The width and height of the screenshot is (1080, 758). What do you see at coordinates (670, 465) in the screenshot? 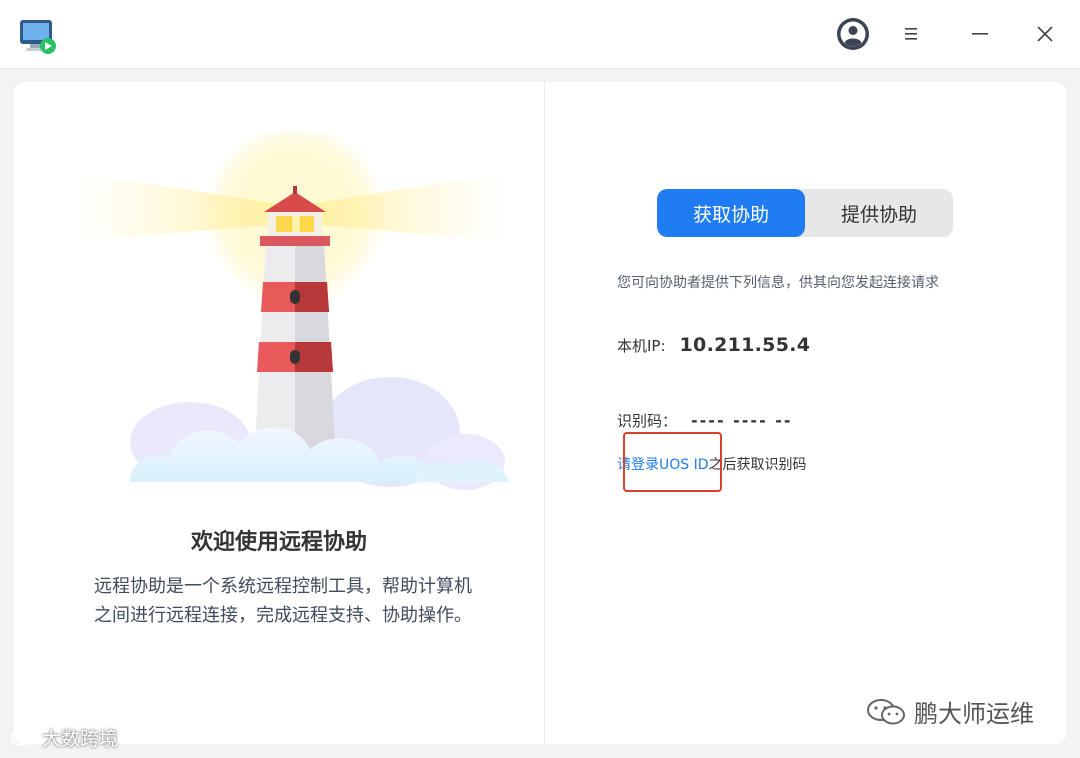
I see `login-uos-id-link: 登录UOS ID` at bounding box center [670, 465].